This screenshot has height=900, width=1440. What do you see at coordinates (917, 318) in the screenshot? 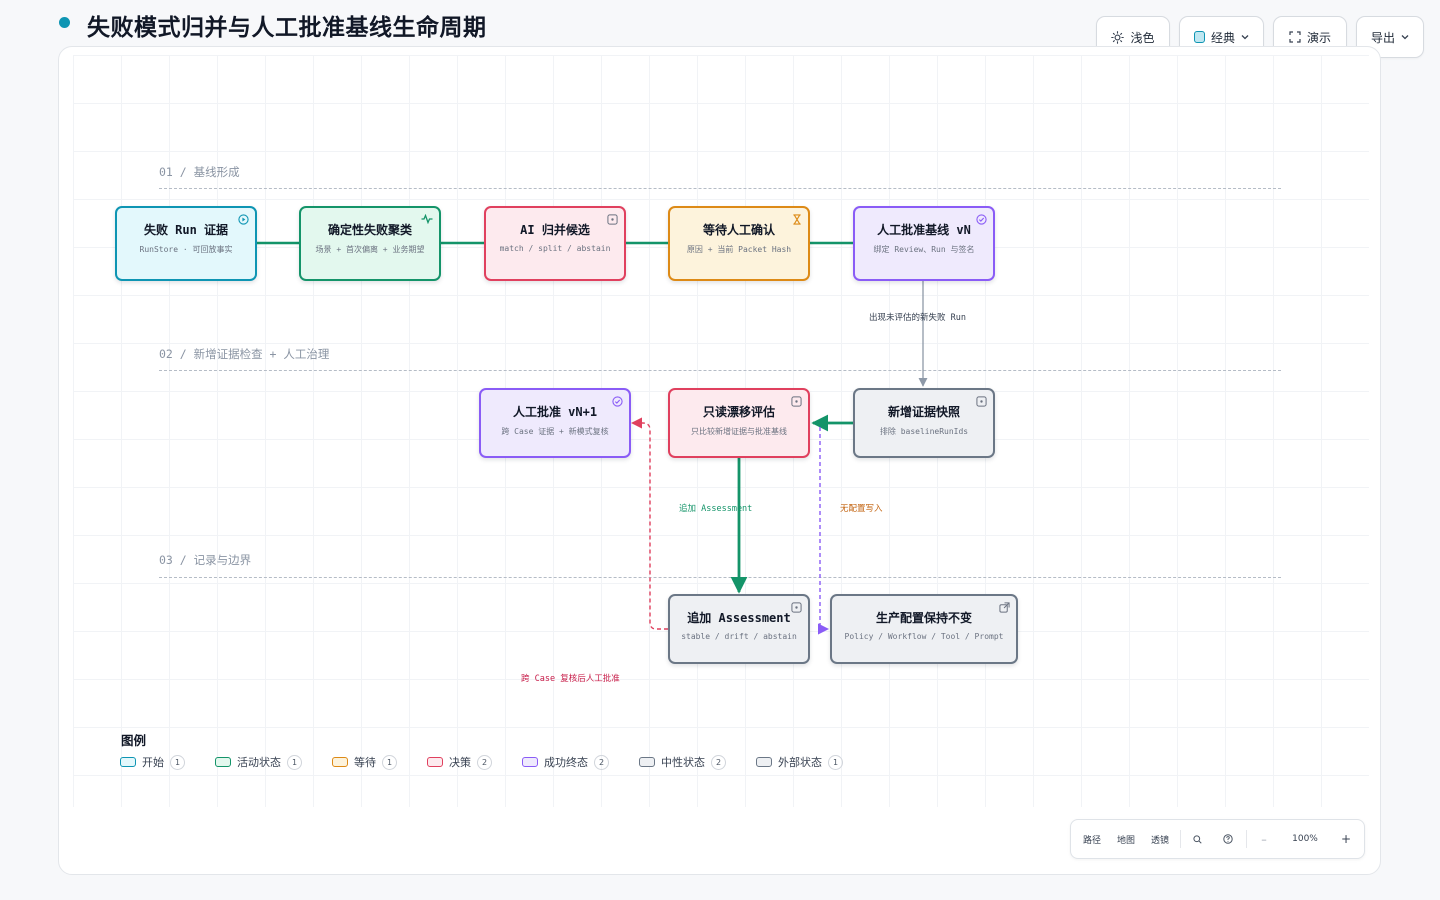
I see `edge-label-new-run: 出现未评估的新失败 Run` at bounding box center [917, 318].